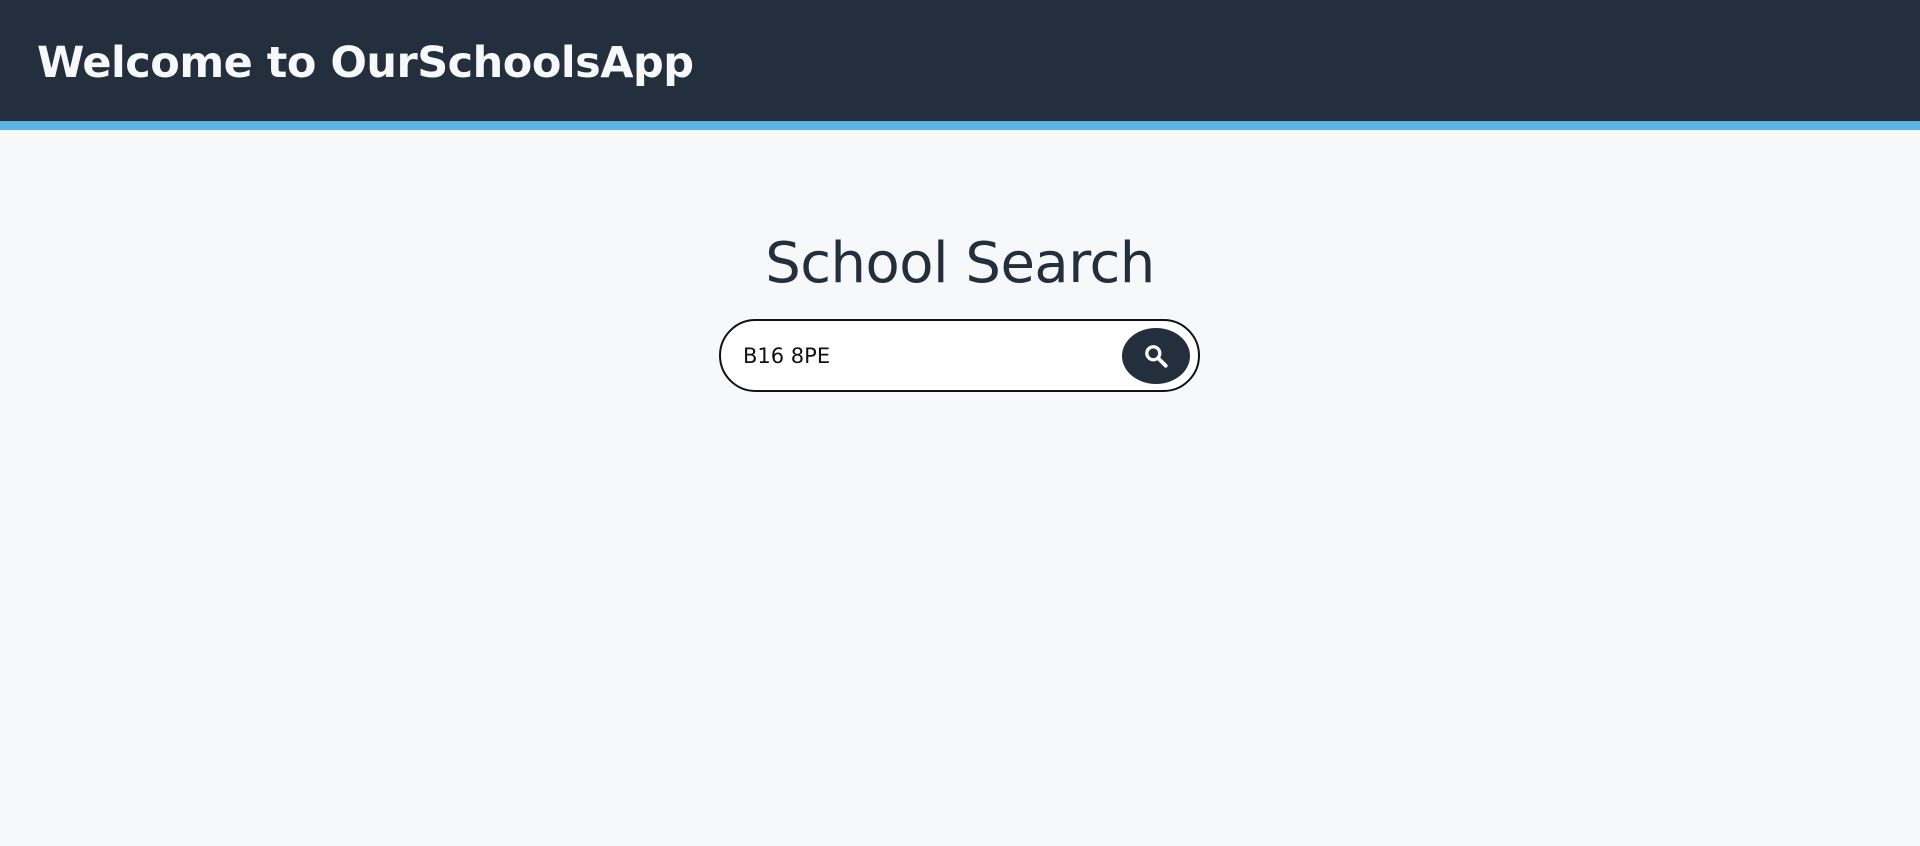  What do you see at coordinates (923, 356) in the screenshot?
I see `search-input` at bounding box center [923, 356].